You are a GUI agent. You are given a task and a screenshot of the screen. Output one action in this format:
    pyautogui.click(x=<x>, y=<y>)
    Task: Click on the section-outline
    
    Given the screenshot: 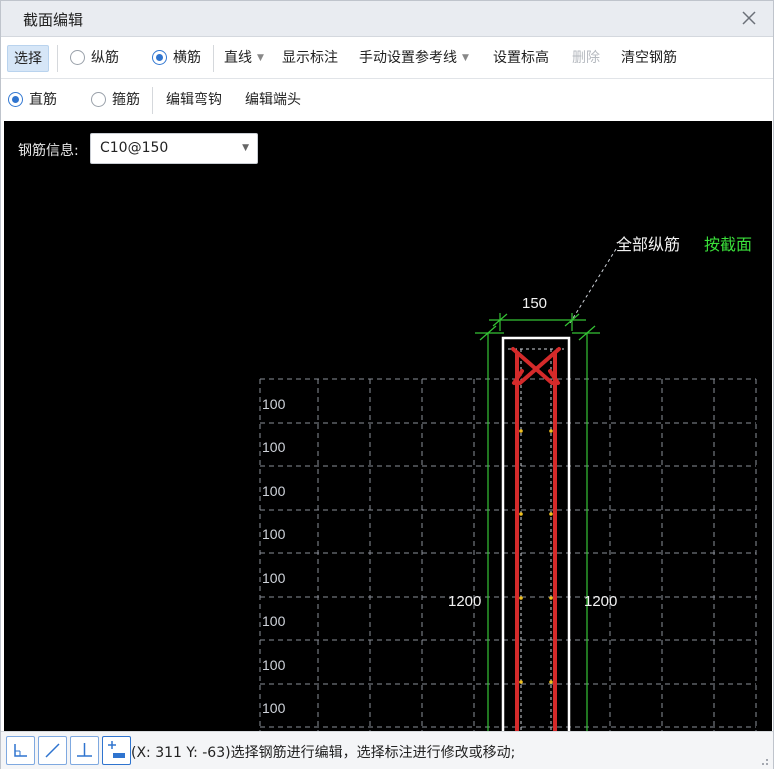 What is the action you would take?
    pyautogui.click(x=536, y=533)
    